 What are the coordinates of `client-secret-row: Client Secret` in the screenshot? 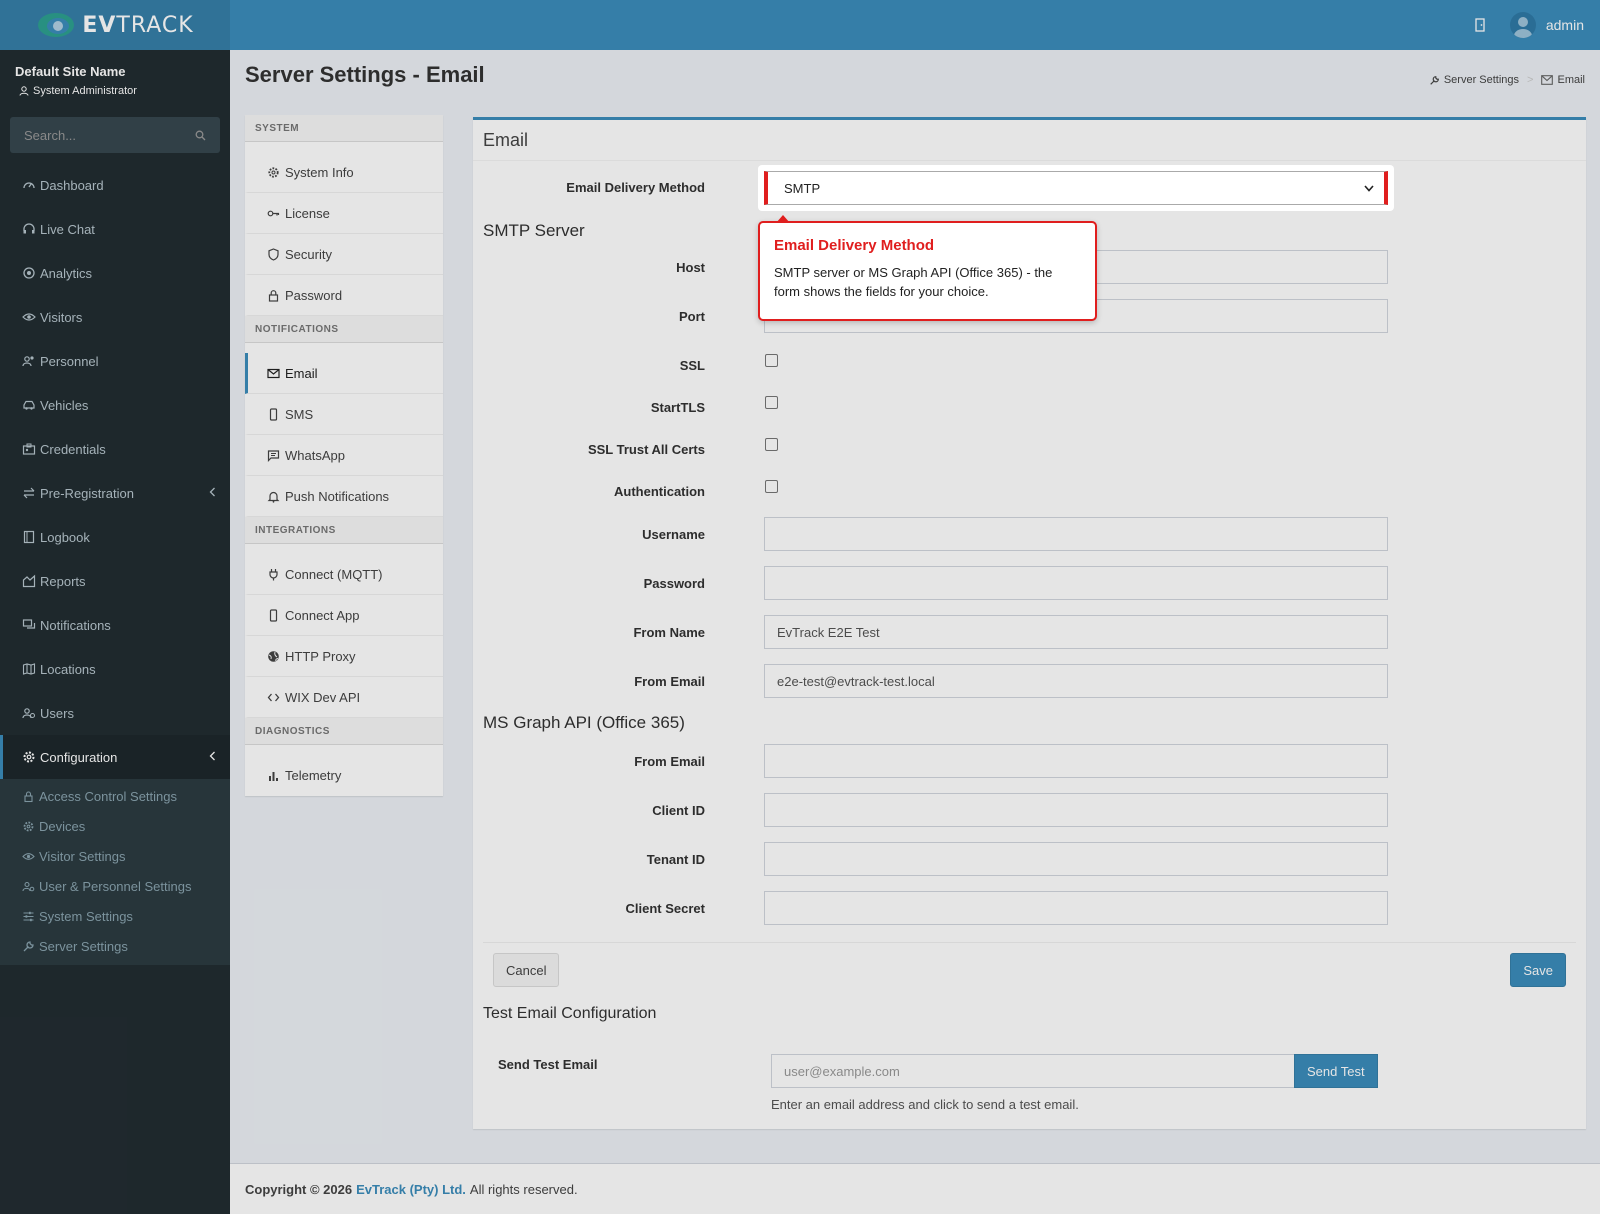 It's located at (1029, 908).